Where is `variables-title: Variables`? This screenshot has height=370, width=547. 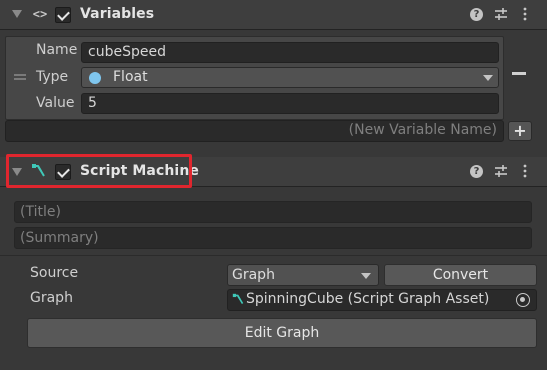 variables-title: Variables is located at coordinates (117, 14).